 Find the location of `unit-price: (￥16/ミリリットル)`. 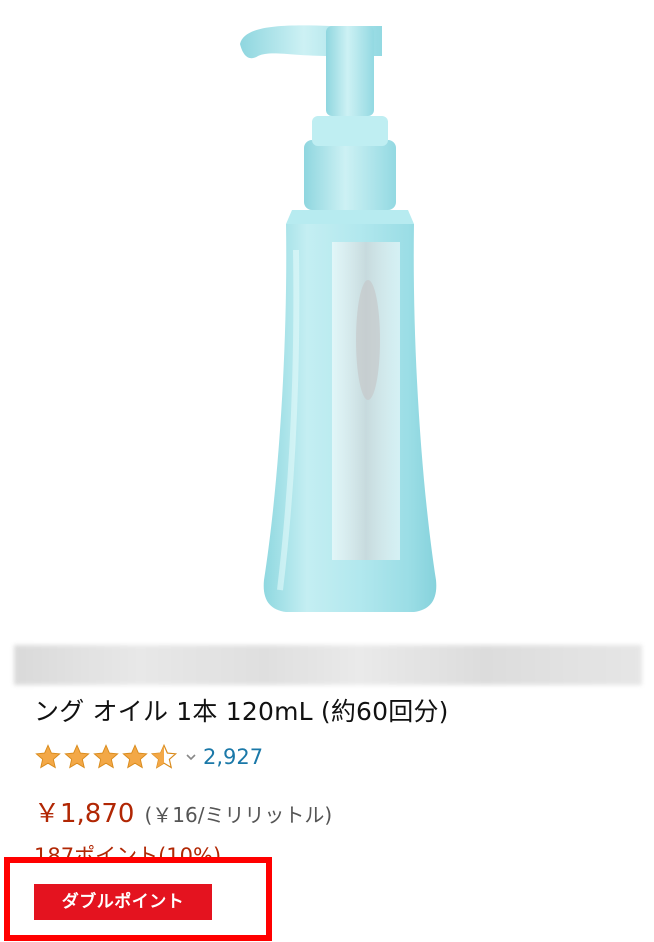

unit-price: (￥16/ミリリットル) is located at coordinates (238, 815).